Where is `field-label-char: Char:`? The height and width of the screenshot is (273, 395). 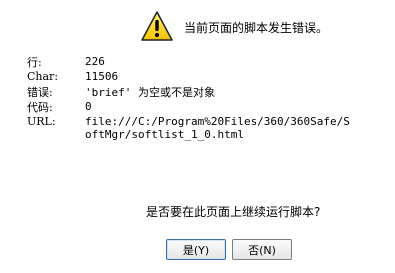 field-label-char: Char: is located at coordinates (43, 76).